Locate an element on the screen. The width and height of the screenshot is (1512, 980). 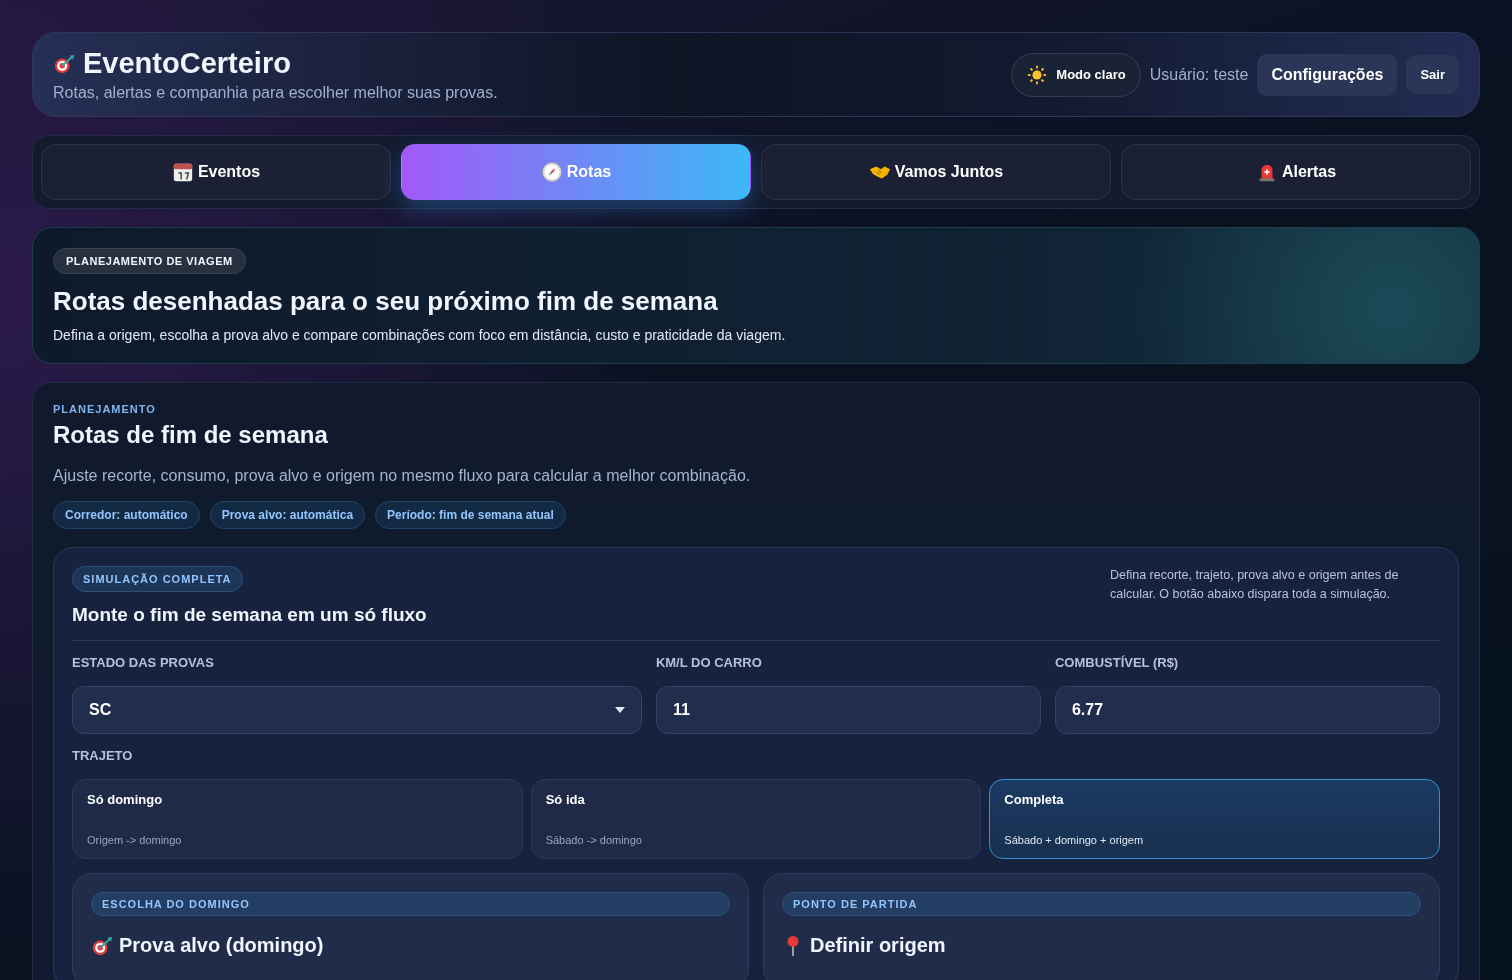
section-badge: ESCOLHA DO DOMINGO is located at coordinates (410, 904).